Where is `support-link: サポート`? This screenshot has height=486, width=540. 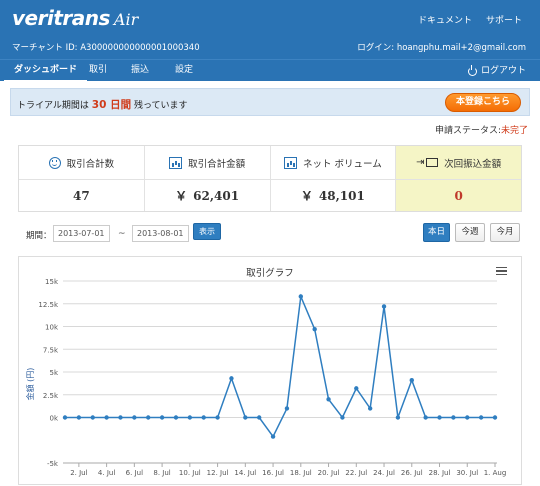 support-link: サポート is located at coordinates (504, 19).